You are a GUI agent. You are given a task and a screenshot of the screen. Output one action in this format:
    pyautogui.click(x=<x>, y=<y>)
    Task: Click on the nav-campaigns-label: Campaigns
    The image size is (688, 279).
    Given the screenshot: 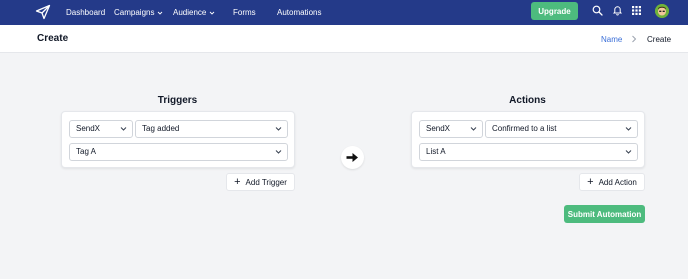 What is the action you would take?
    pyautogui.click(x=134, y=12)
    